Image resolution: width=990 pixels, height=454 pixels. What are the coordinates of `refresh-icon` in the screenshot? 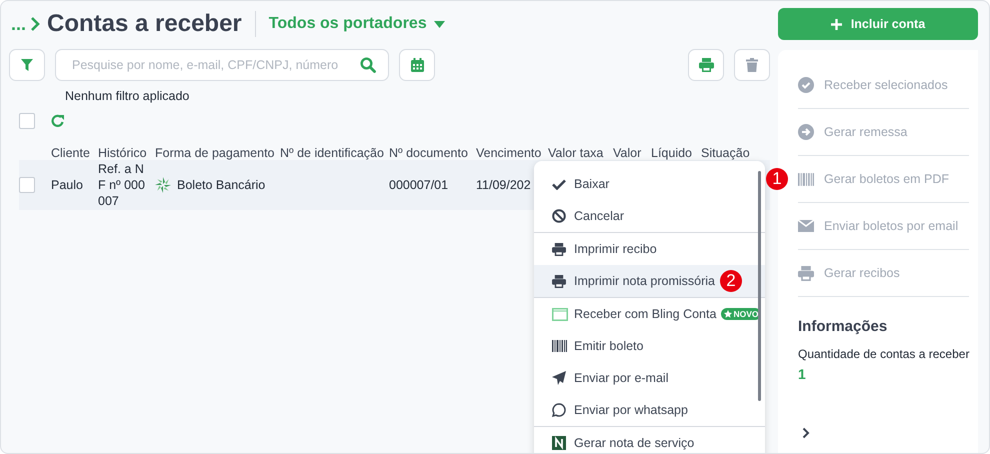 It's located at (58, 121).